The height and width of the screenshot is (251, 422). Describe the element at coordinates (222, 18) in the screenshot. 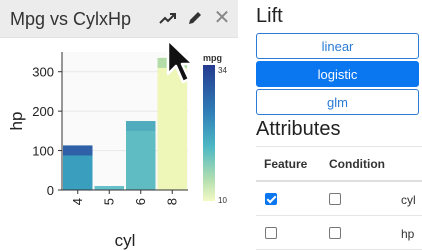

I see `close-icon: ✕` at that location.